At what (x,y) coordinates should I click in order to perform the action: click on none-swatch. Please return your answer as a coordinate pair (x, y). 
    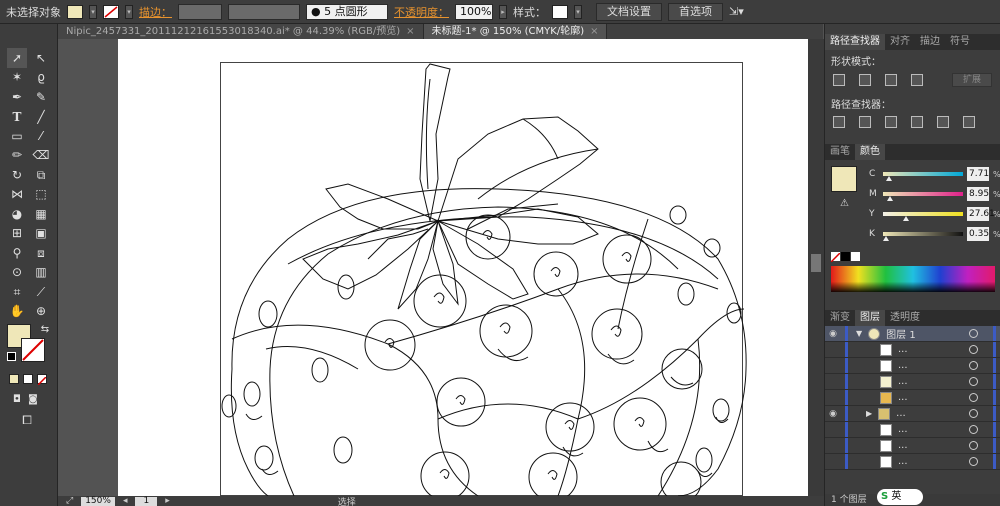
    Looking at the image, I should click on (835, 257).